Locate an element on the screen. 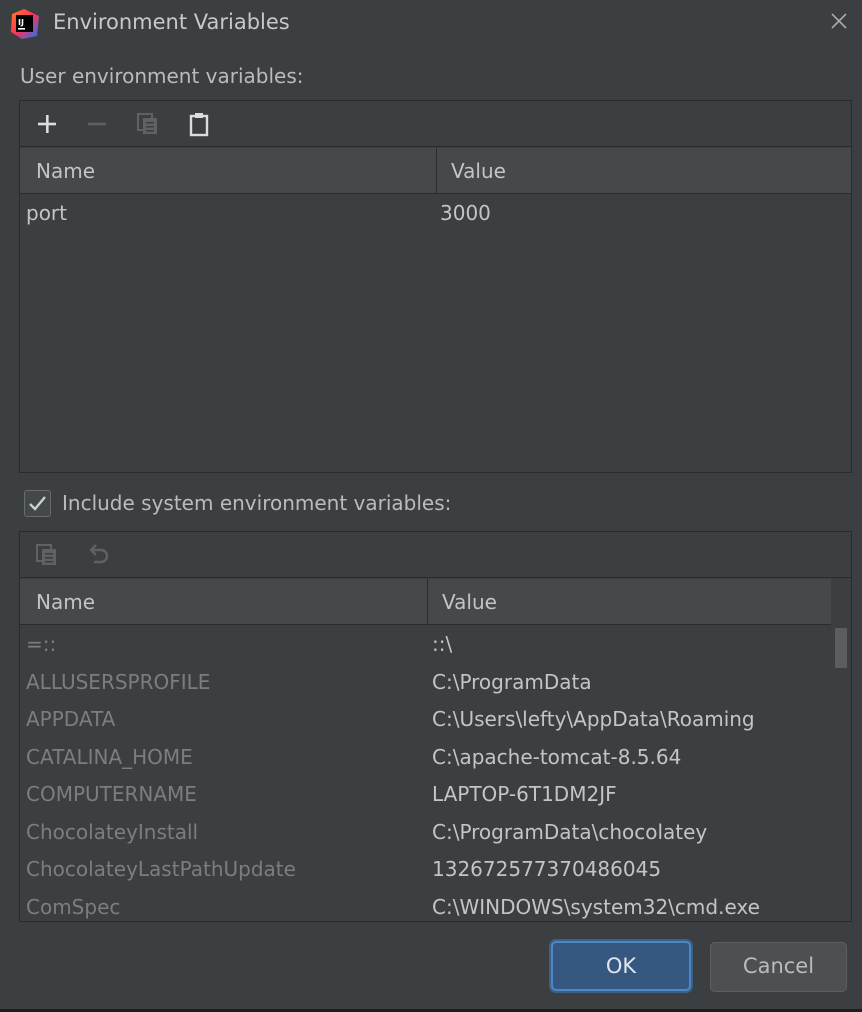 This screenshot has width=862, height=1012. user-env-label: User environment variables: is located at coordinates (162, 76).